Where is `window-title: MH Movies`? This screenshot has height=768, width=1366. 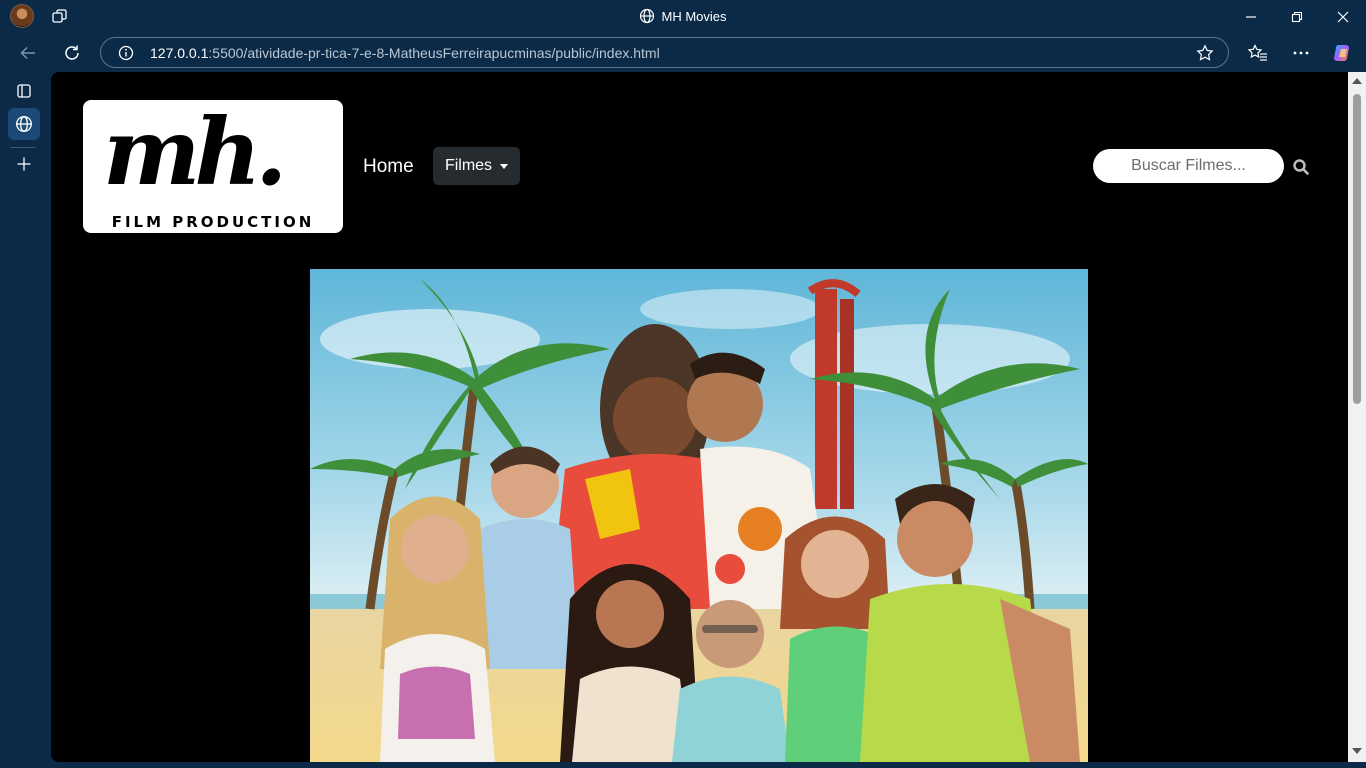
window-title: MH Movies is located at coordinates (683, 16).